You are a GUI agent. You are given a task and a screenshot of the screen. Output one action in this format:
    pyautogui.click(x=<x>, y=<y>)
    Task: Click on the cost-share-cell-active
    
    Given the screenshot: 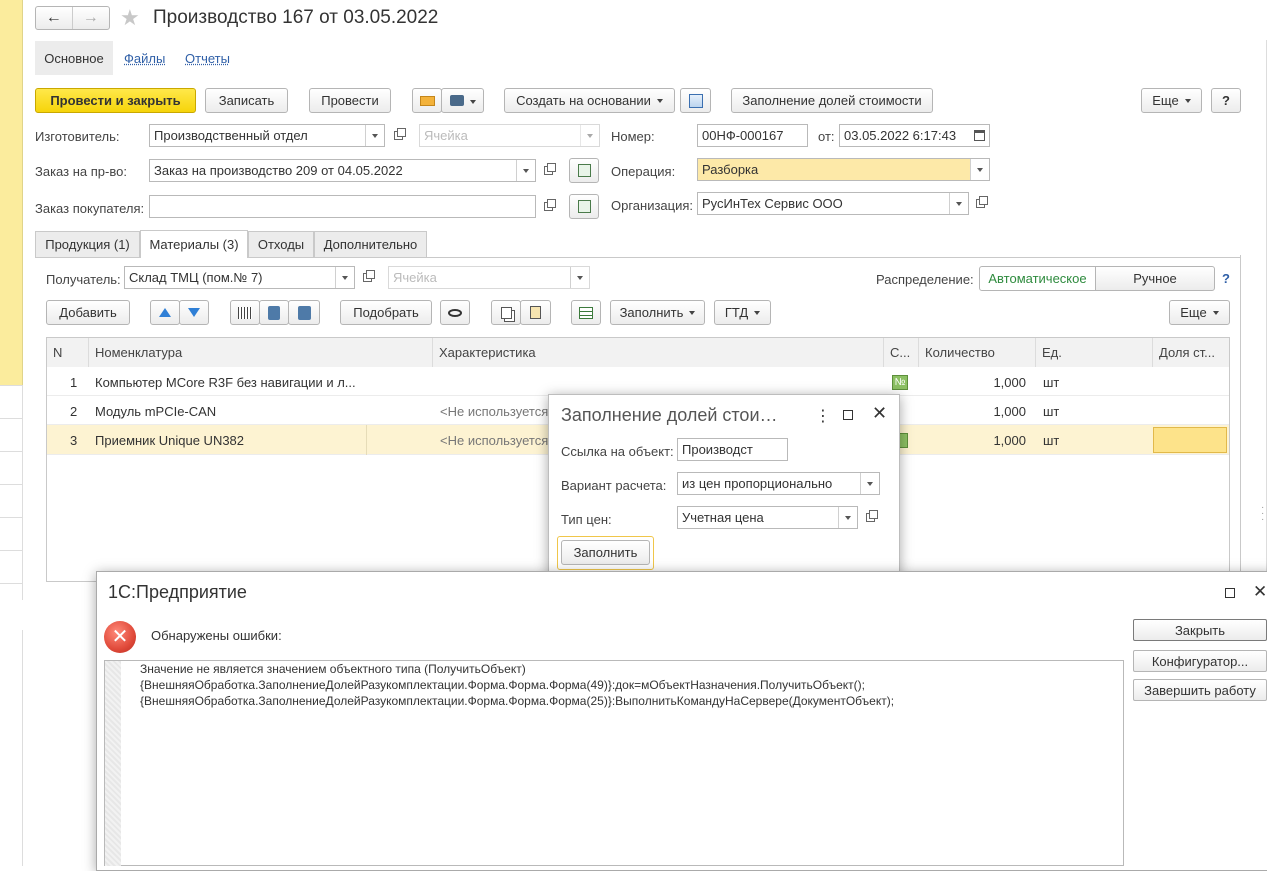 What is the action you would take?
    pyautogui.click(x=1190, y=440)
    